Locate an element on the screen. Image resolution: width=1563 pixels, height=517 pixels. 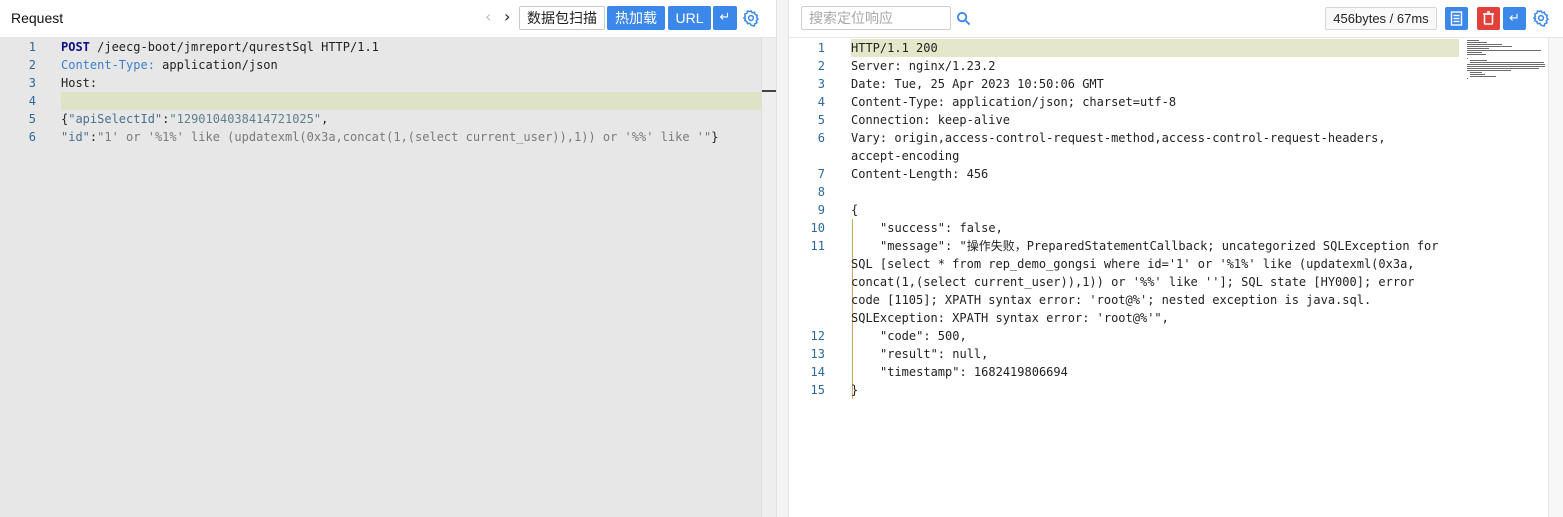
line-number: 12 is located at coordinates (817, 336).